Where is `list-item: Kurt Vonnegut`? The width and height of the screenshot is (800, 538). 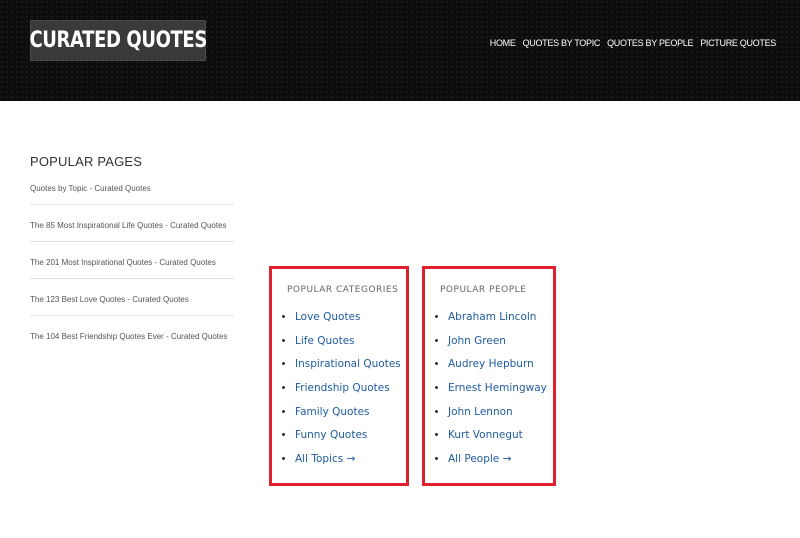
list-item: Kurt Vonnegut is located at coordinates (500, 440).